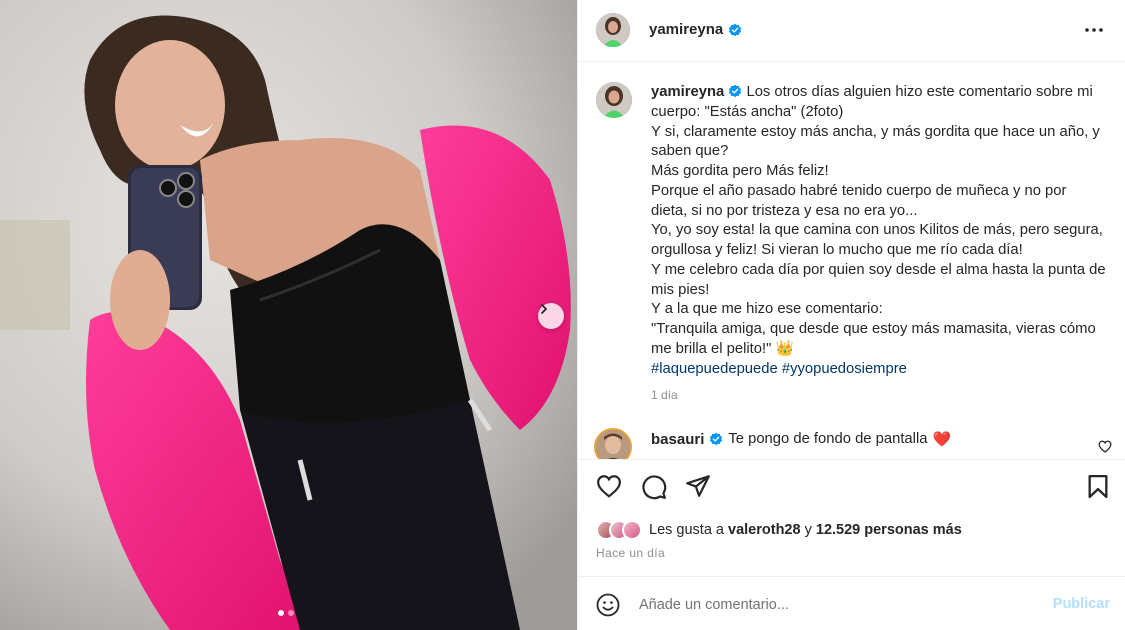 This screenshot has width=1125, height=630. Describe the element at coordinates (941, 440) in the screenshot. I see `comment-emoji: ❤️` at that location.